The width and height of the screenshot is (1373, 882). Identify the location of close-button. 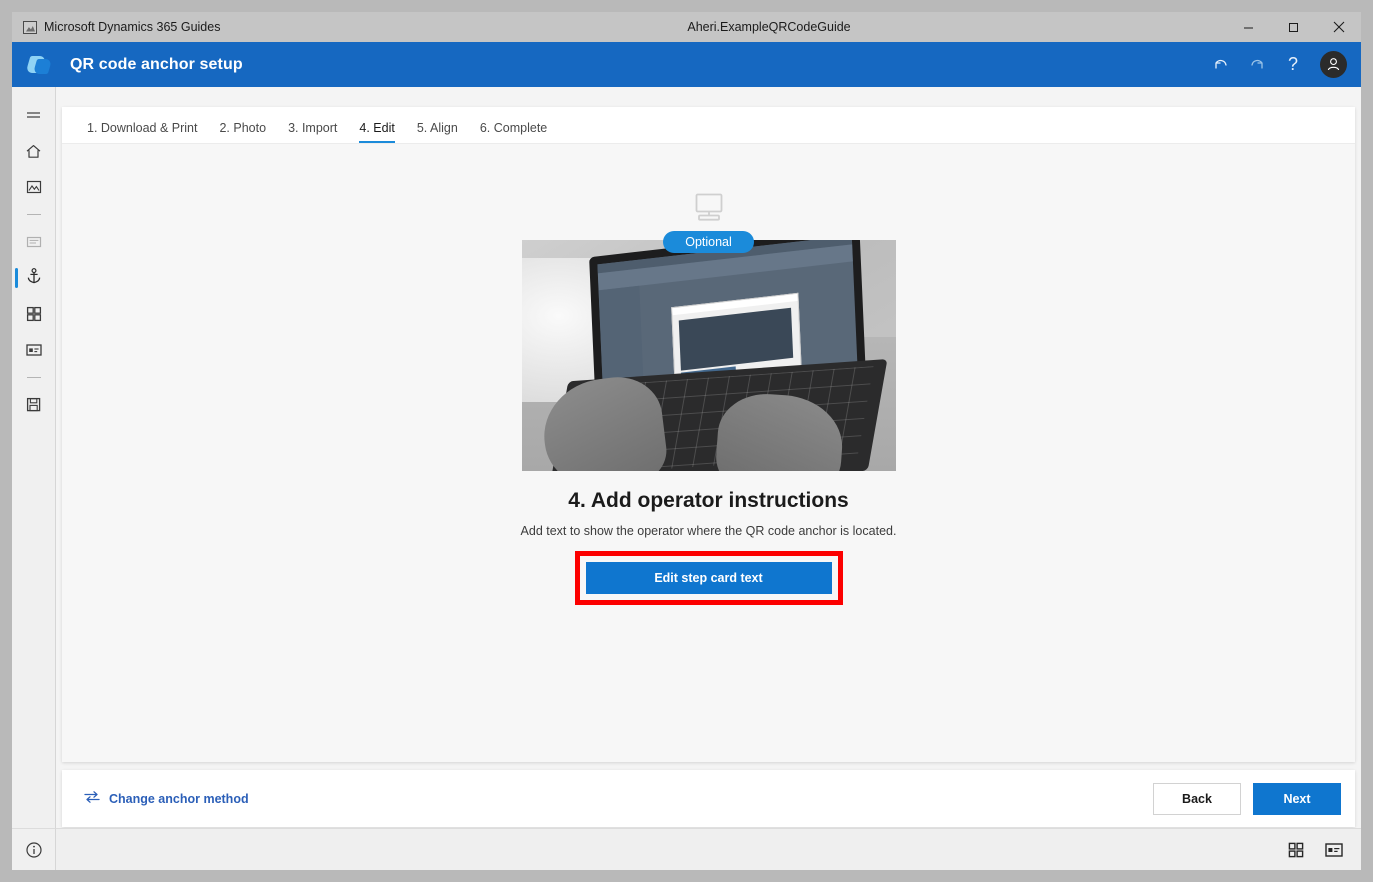
(1338, 27).